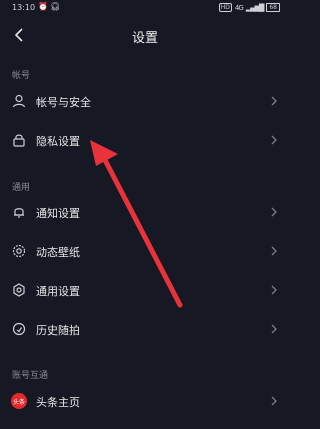 This screenshot has height=429, width=320. I want to click on battery-icon: 68, so click(273, 7).